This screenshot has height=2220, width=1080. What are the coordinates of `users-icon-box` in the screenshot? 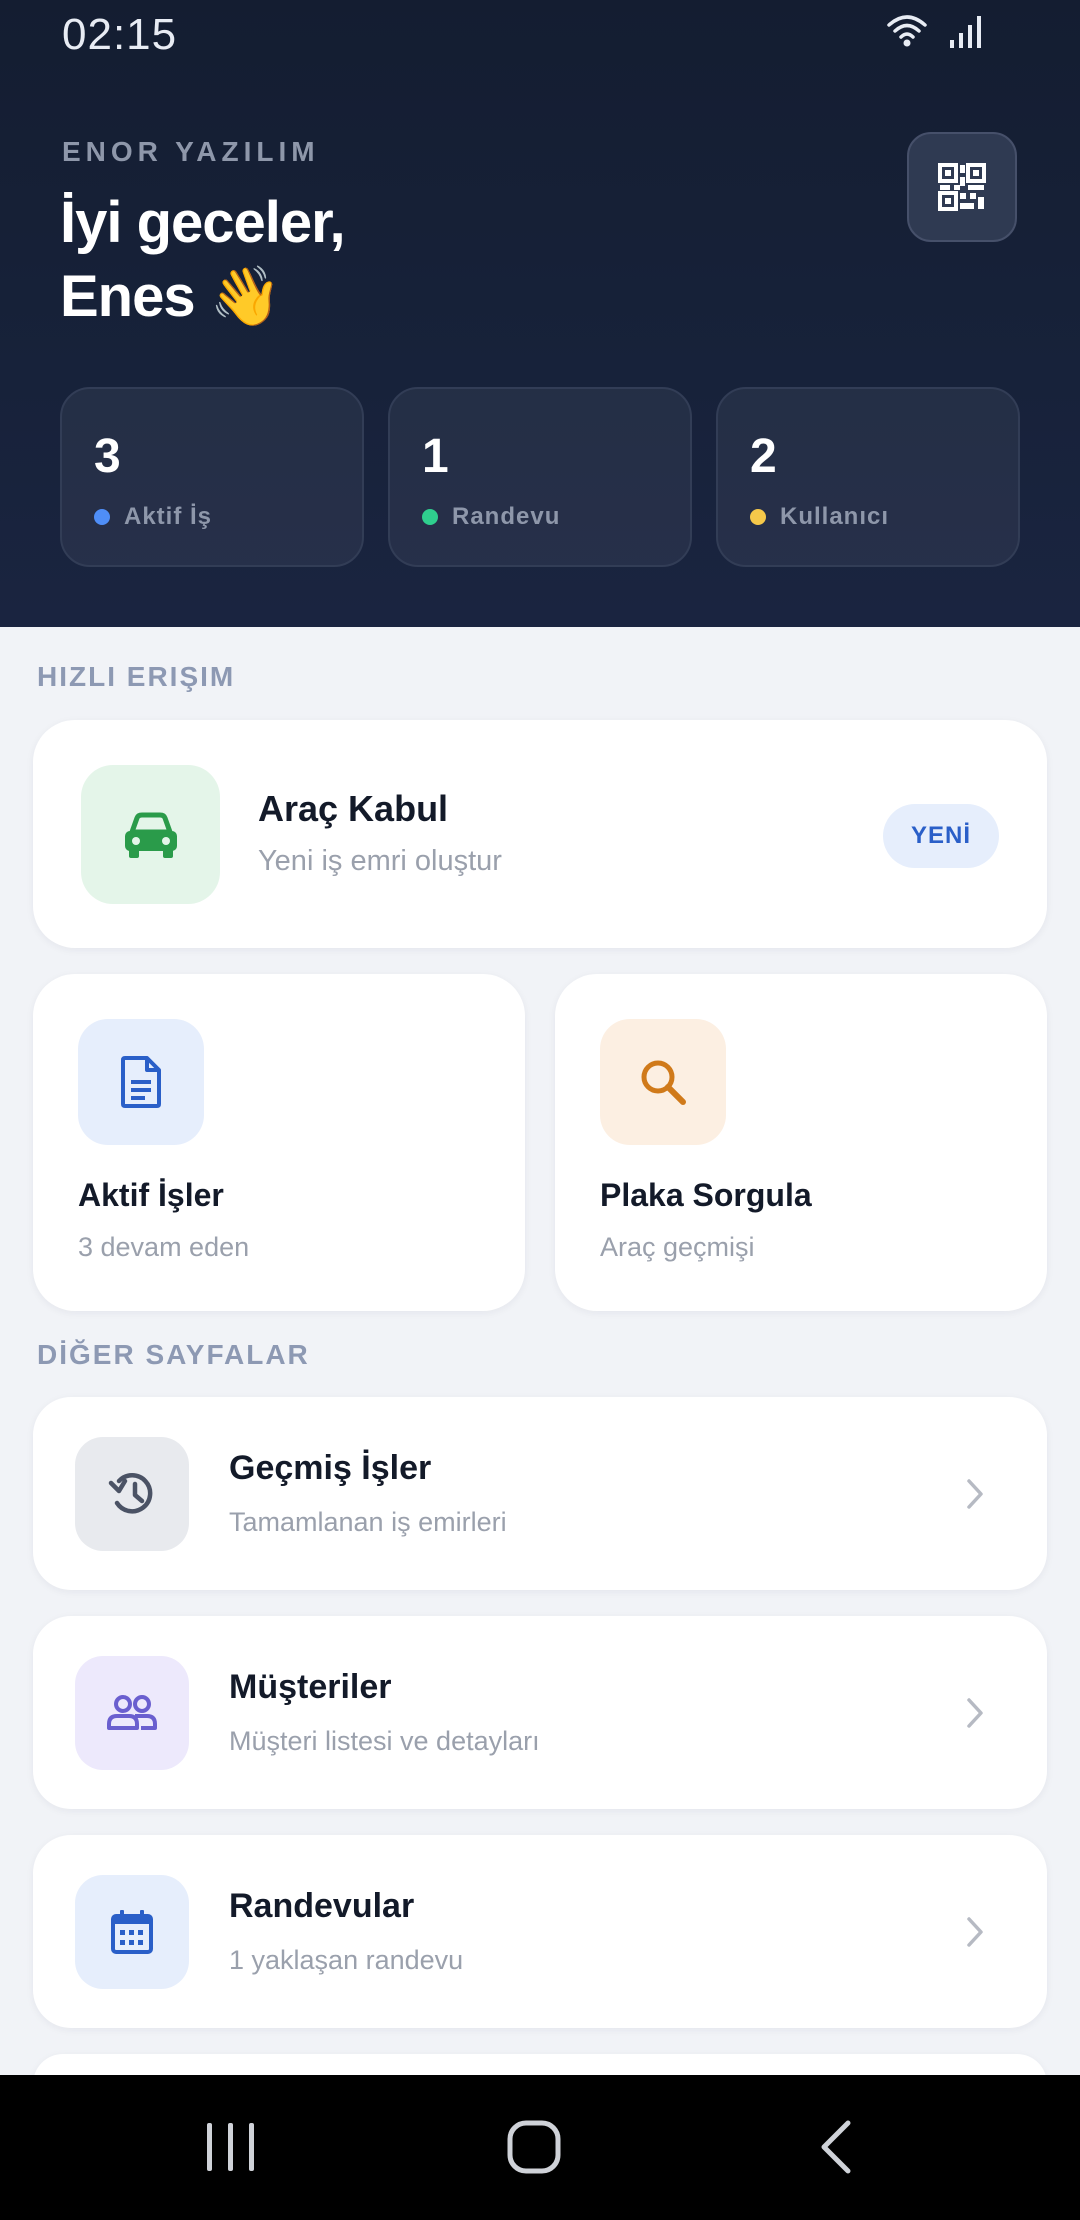 It's located at (132, 1713).